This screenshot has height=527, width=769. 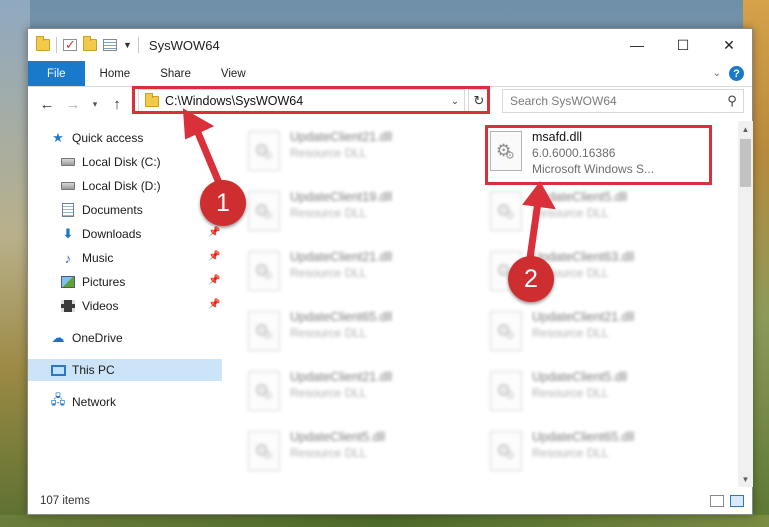 I want to click on network-icon: 🖧, so click(x=58, y=399).